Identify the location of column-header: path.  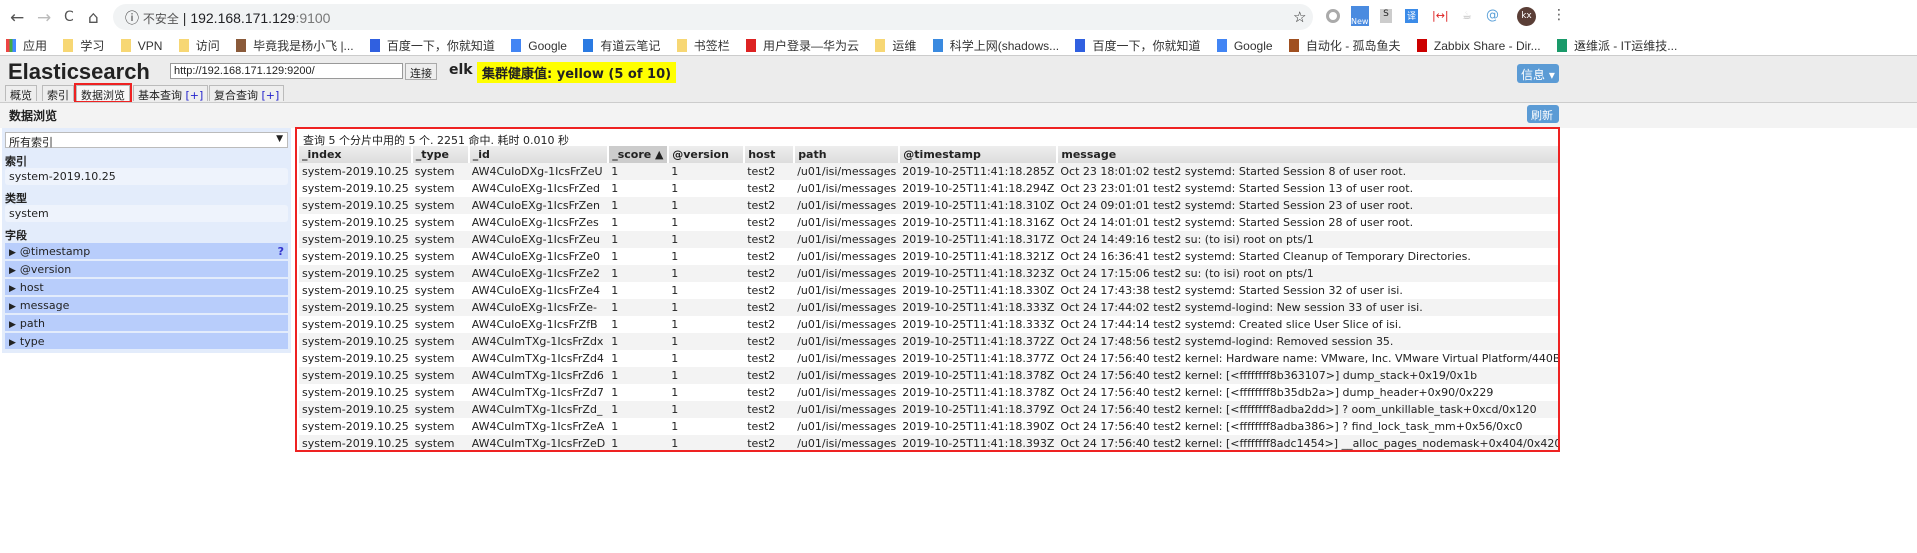
(847, 154).